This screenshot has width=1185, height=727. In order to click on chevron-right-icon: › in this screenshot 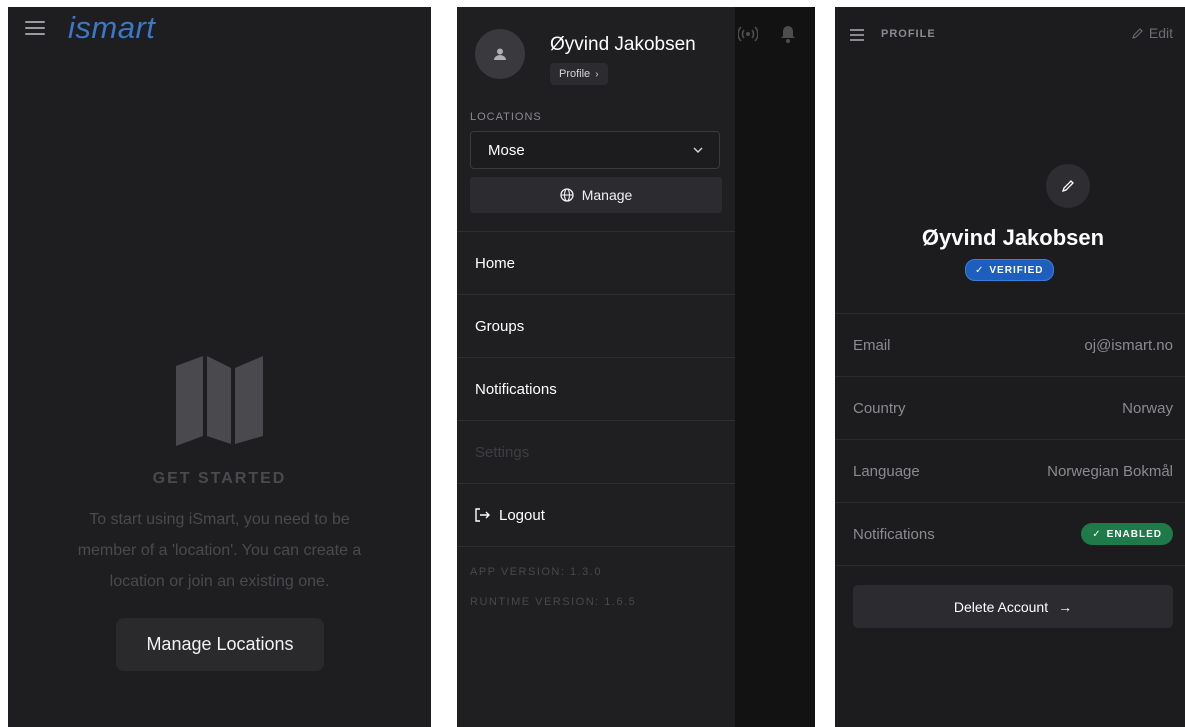, I will do `click(597, 74)`.